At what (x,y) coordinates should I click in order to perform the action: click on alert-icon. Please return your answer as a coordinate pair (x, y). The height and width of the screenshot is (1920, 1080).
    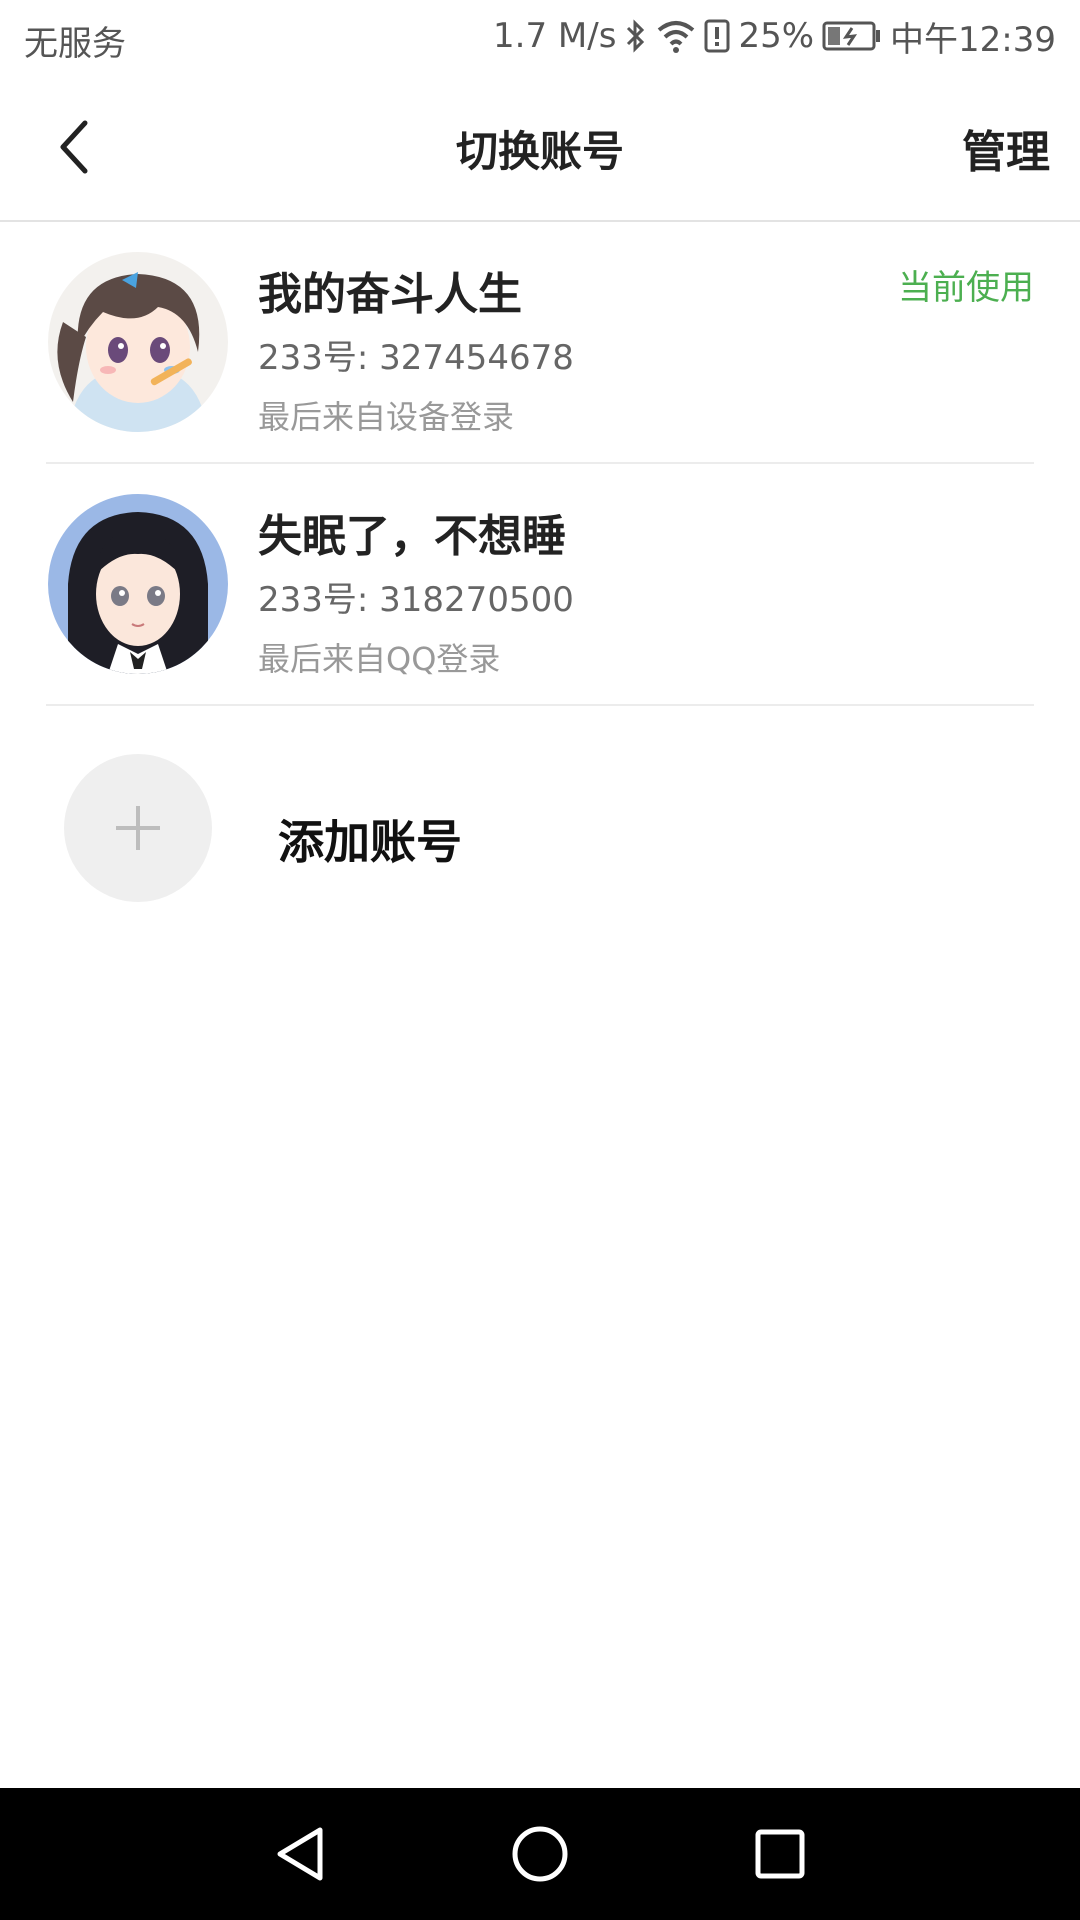
    Looking at the image, I should click on (717, 36).